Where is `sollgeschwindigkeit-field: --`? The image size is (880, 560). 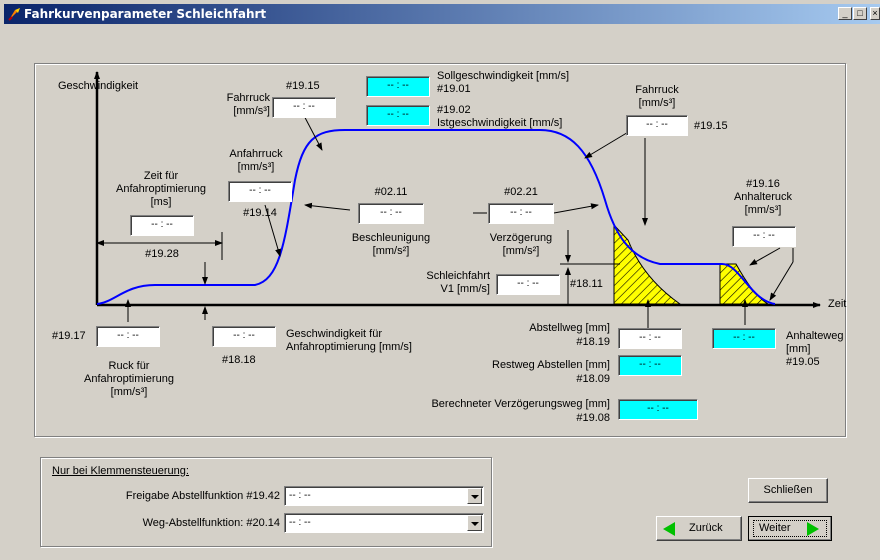
sollgeschwindigkeit-field: -- is located at coordinates (398, 86).